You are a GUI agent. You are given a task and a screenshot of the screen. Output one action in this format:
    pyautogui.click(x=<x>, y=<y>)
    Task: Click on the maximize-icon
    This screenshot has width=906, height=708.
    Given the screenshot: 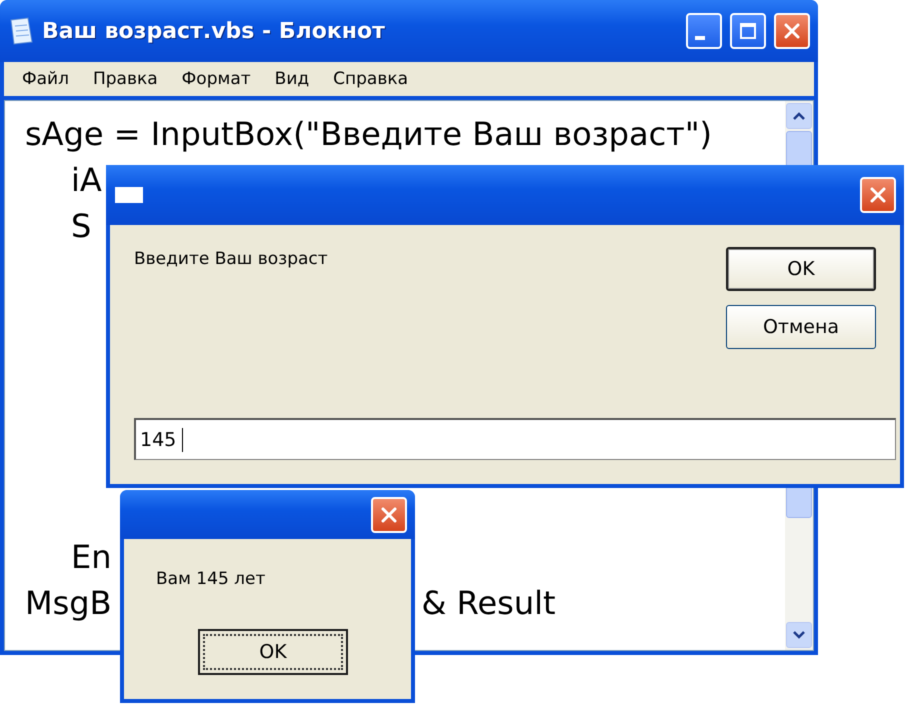 What is the action you would take?
    pyautogui.click(x=748, y=31)
    